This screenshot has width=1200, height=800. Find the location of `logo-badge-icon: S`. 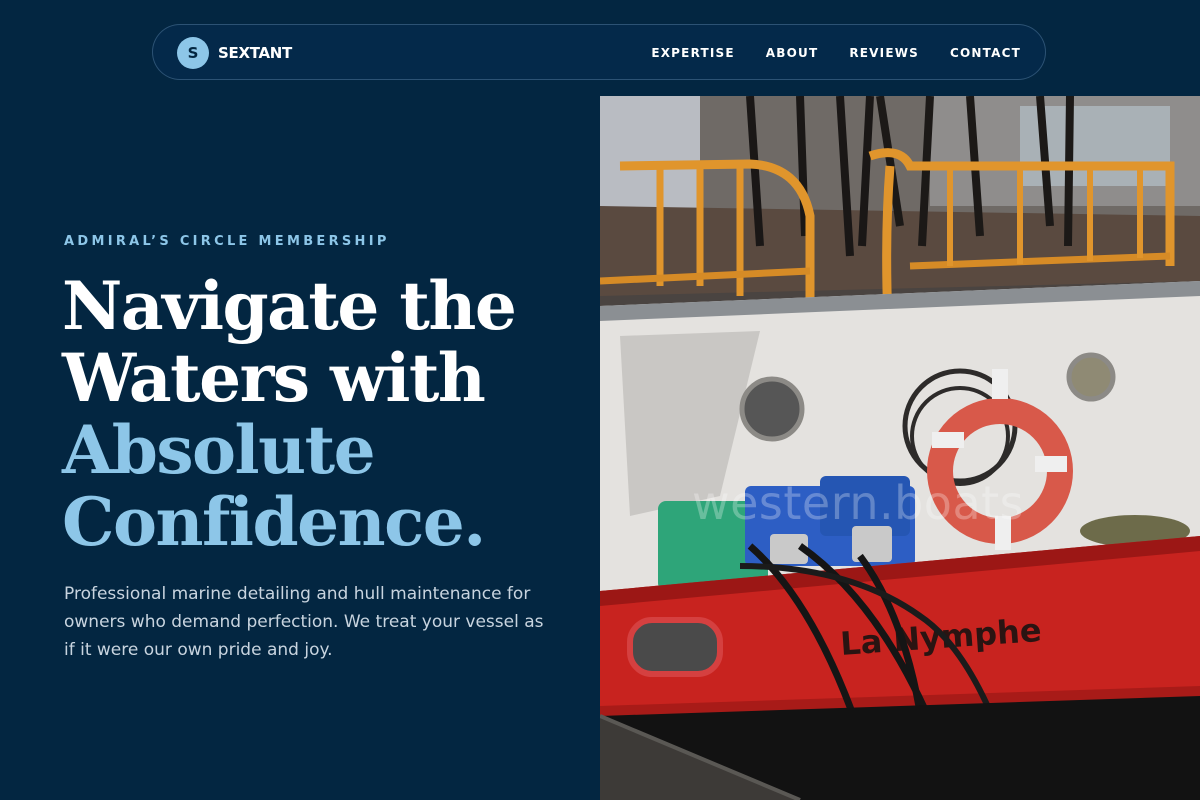

logo-badge-icon: S is located at coordinates (193, 53).